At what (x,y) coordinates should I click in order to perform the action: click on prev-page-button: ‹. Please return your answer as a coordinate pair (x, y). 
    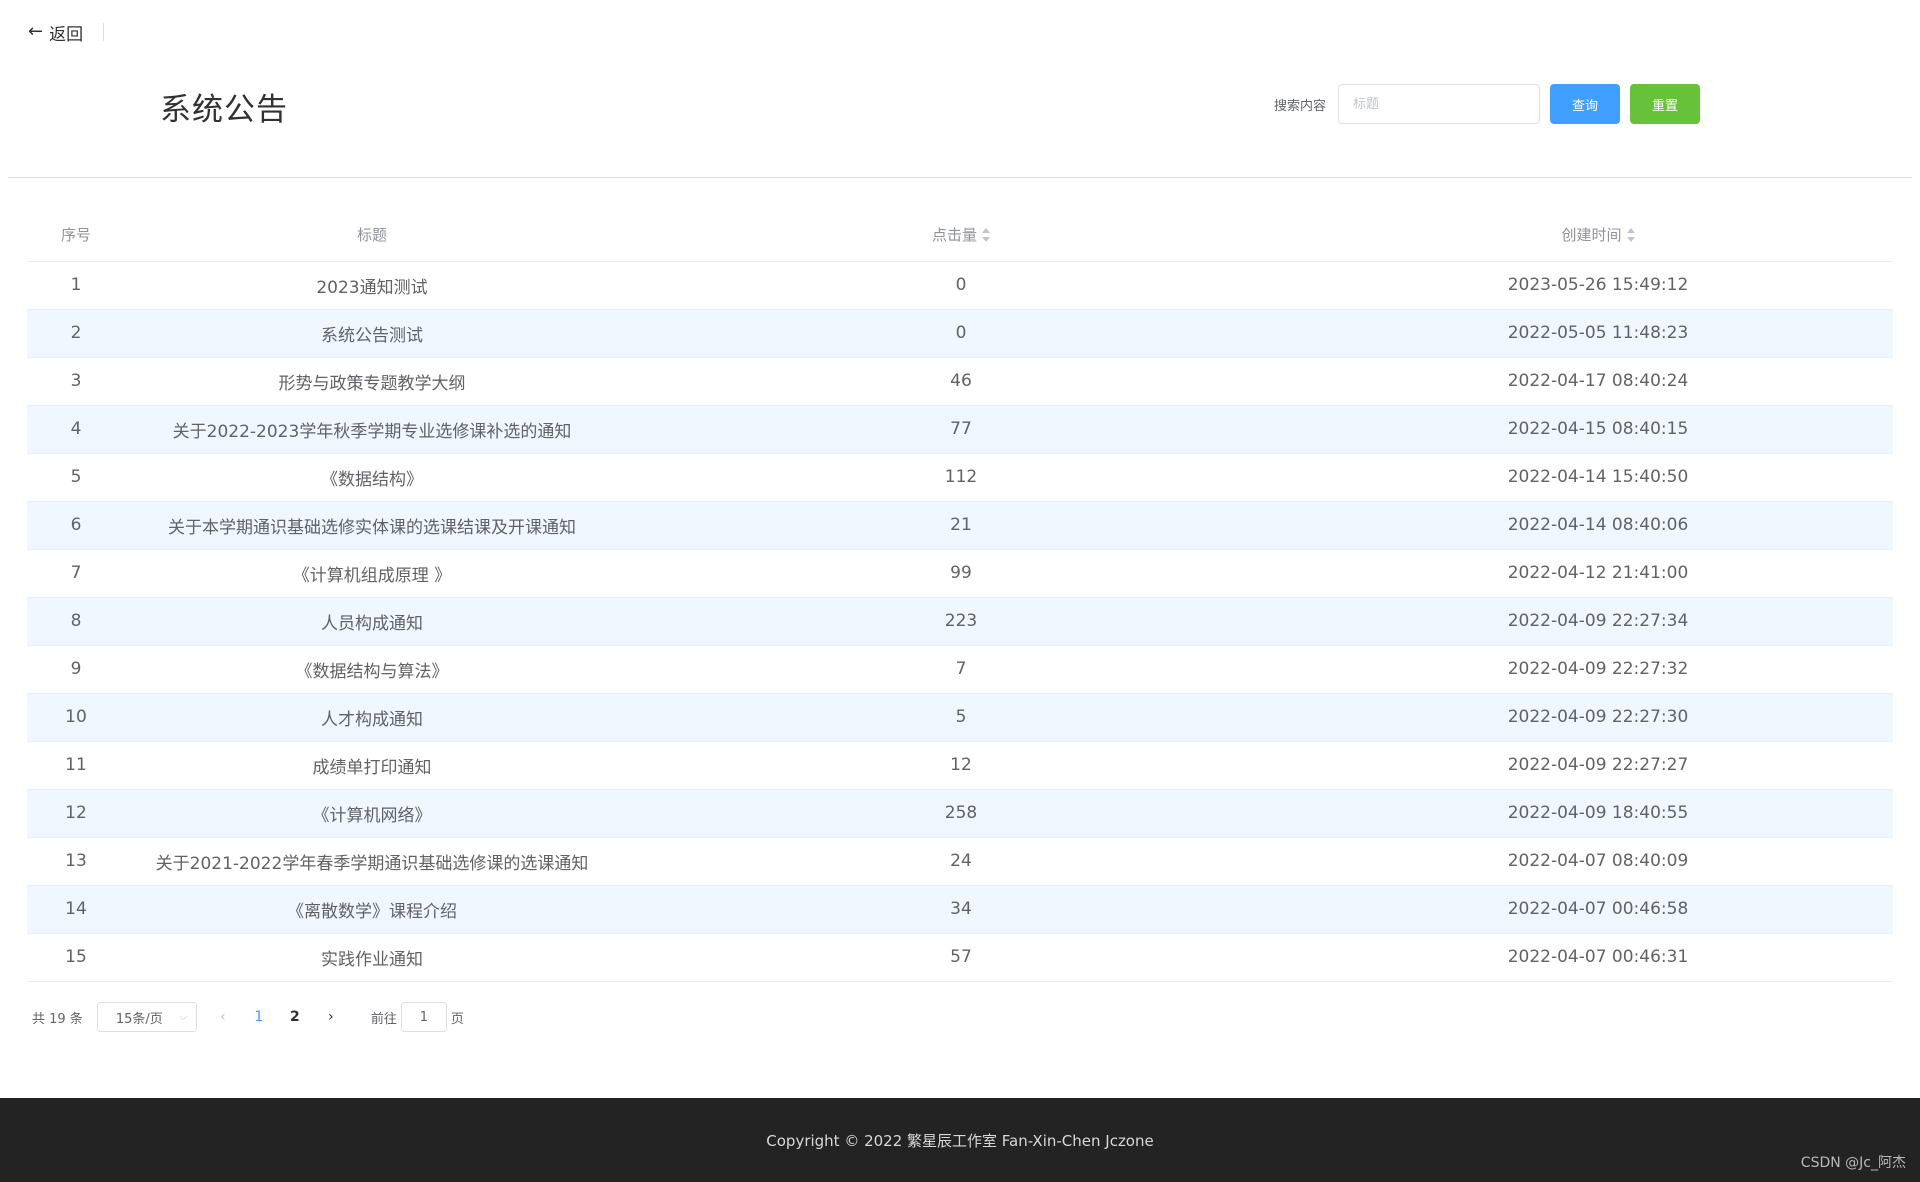
    Looking at the image, I should click on (223, 1017).